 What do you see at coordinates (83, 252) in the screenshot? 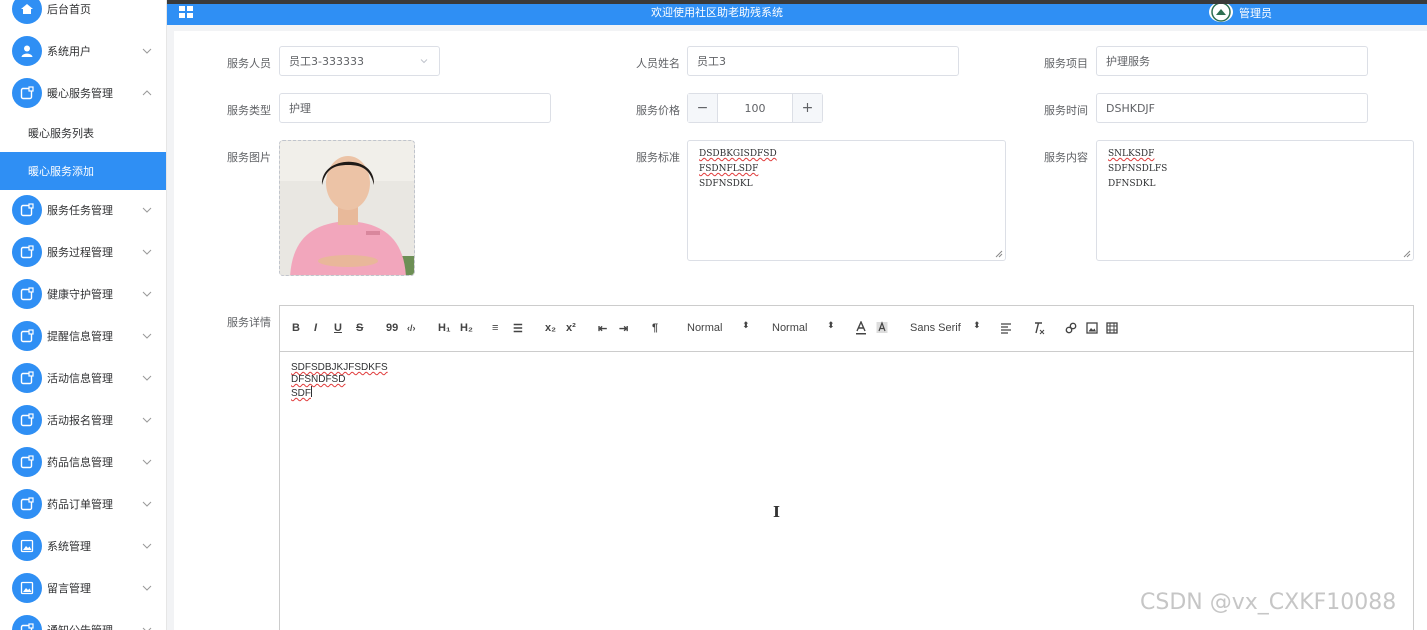
I see `sidebar-item-service-process: 服务过程管理` at bounding box center [83, 252].